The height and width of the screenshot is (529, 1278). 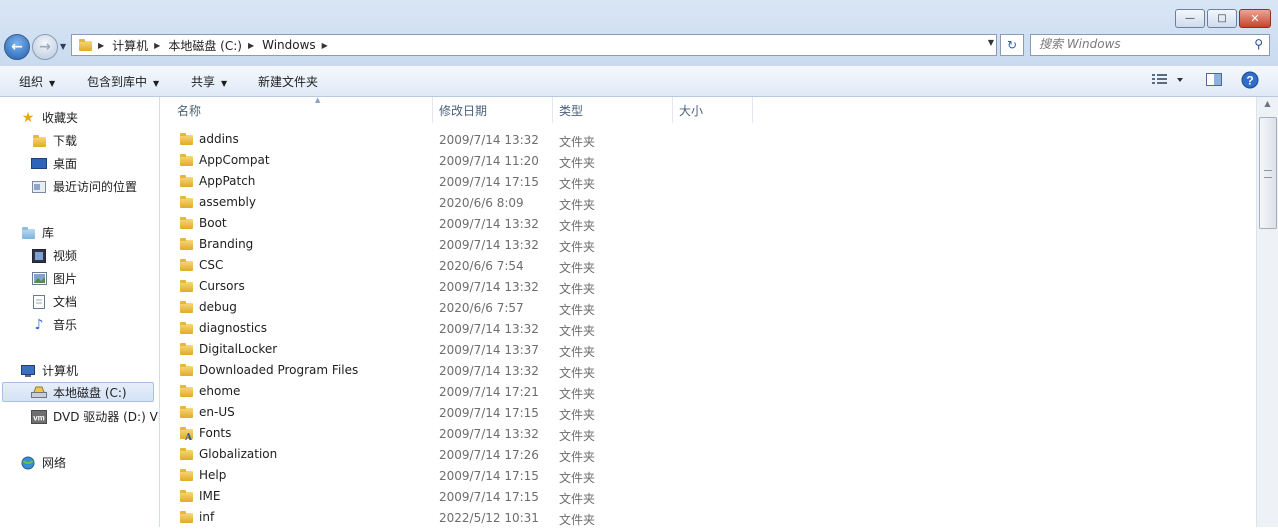 What do you see at coordinates (28, 233) in the screenshot?
I see `libraries-icon` at bounding box center [28, 233].